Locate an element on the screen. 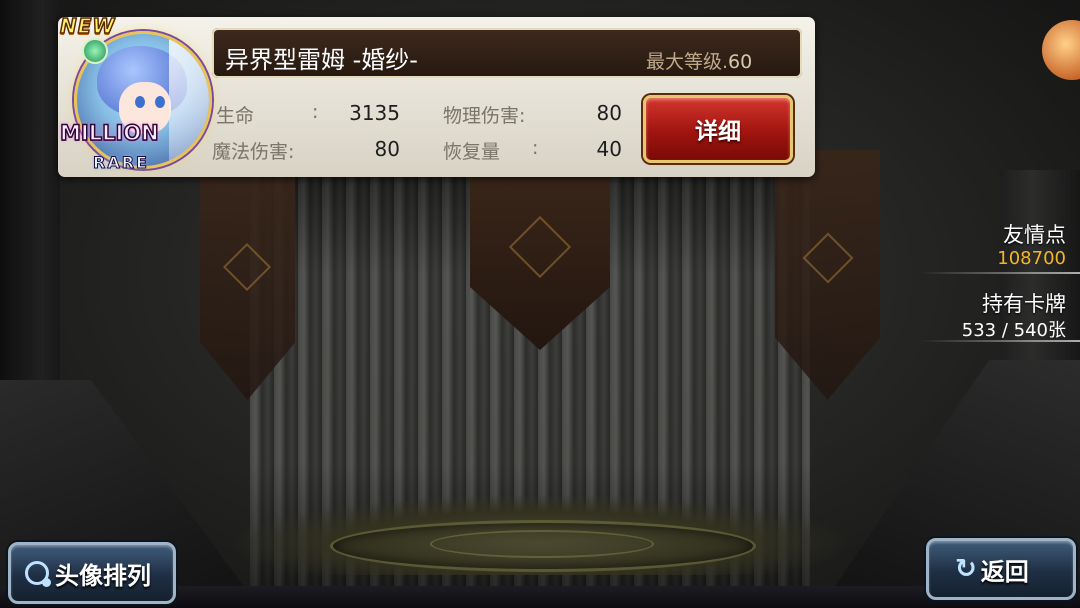  heal-value: 40 is located at coordinates (609, 149).